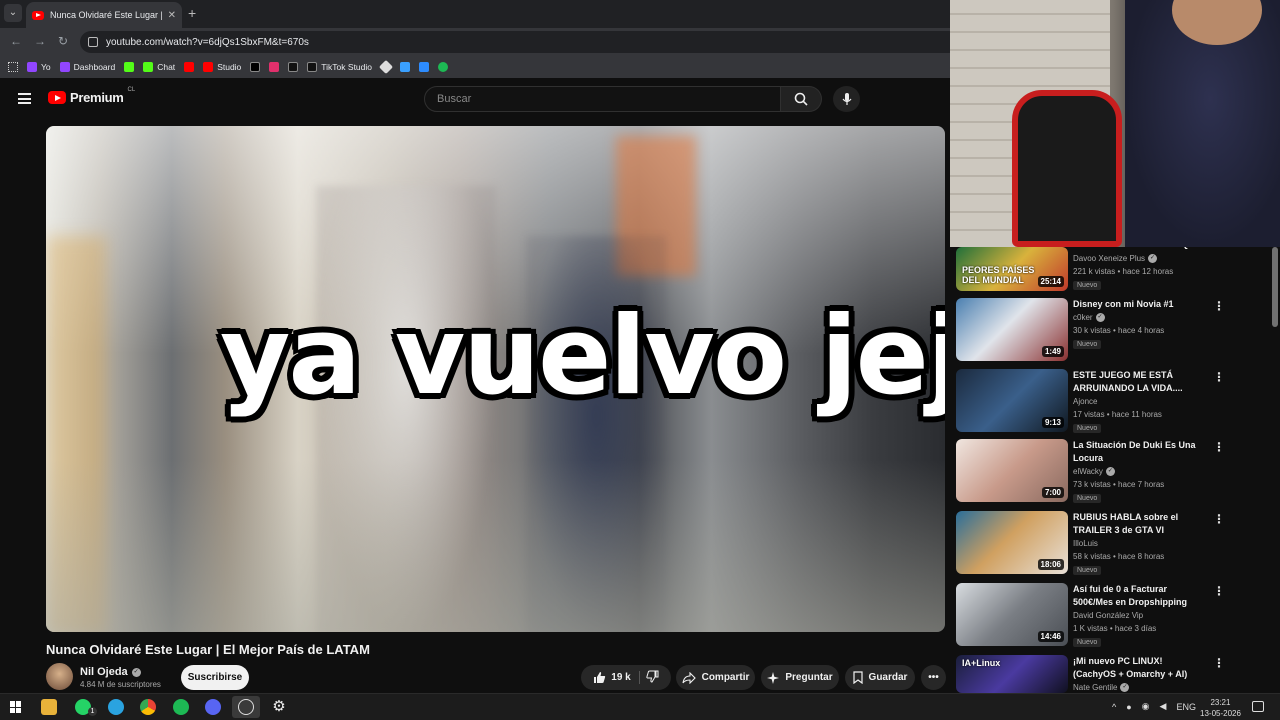 This screenshot has height=720, width=1280. Describe the element at coordinates (181, 707) in the screenshot. I see `spotify-icon` at that location.